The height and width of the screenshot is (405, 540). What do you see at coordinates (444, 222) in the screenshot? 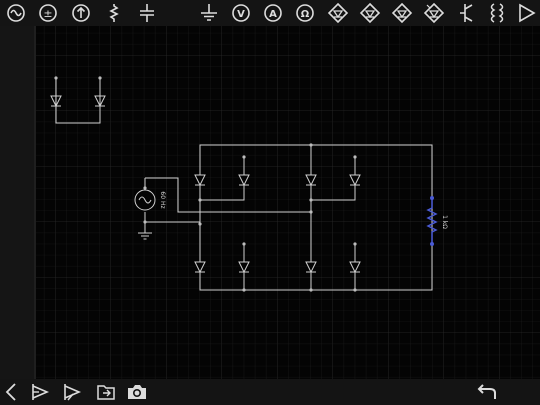
I see `resistor-label: 1 kΩ` at bounding box center [444, 222].